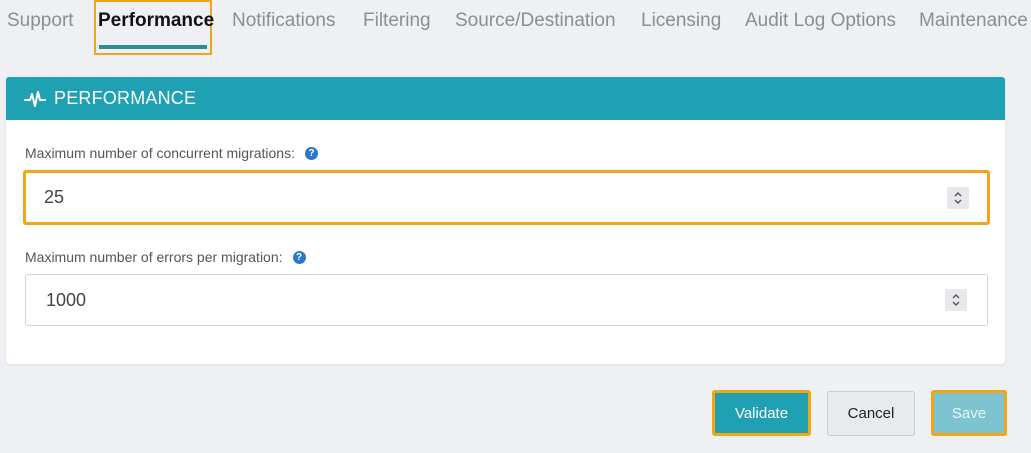  I want to click on panel-header: PERFORMANCE, so click(505, 98).